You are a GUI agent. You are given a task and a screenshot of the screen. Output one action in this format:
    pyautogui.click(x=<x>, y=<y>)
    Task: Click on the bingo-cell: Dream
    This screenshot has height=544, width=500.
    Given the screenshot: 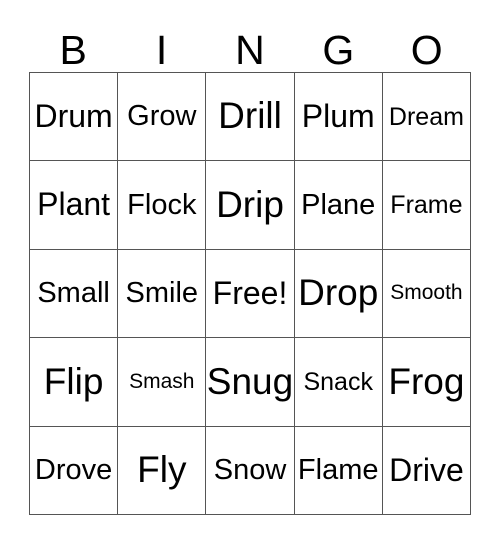 What is the action you would take?
    pyautogui.click(x=427, y=117)
    